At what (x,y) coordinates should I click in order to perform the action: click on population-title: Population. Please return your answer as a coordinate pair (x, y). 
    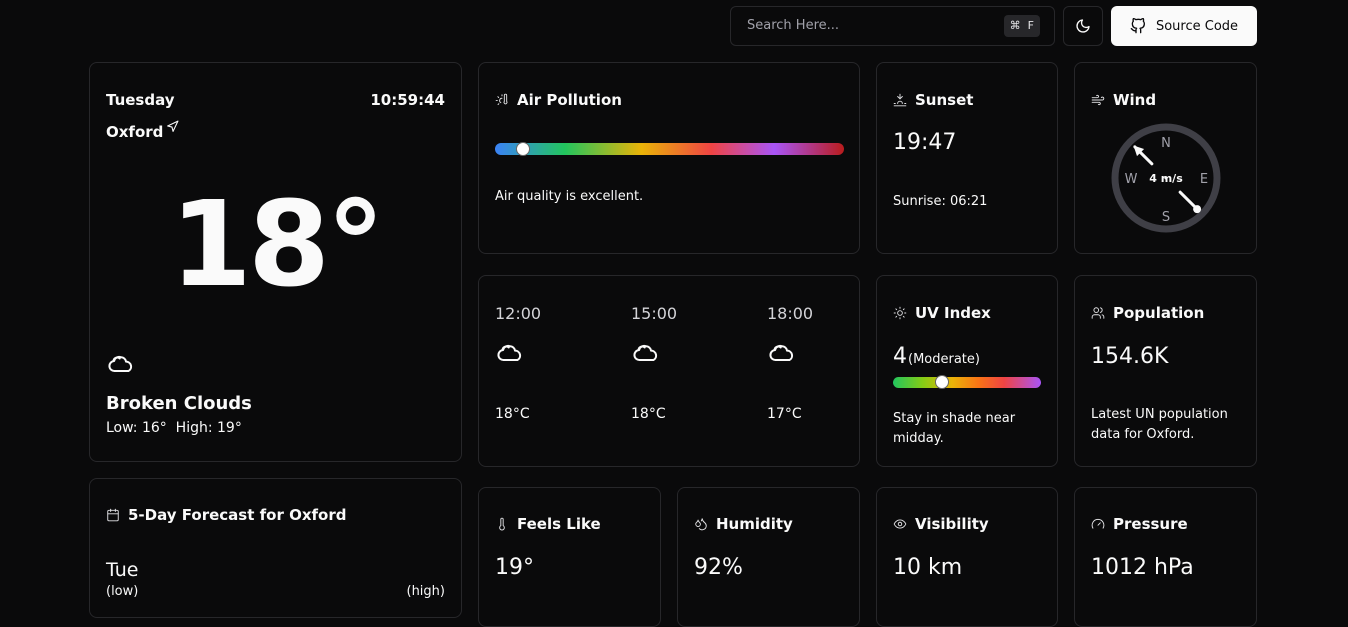
    Looking at the image, I should click on (1159, 313).